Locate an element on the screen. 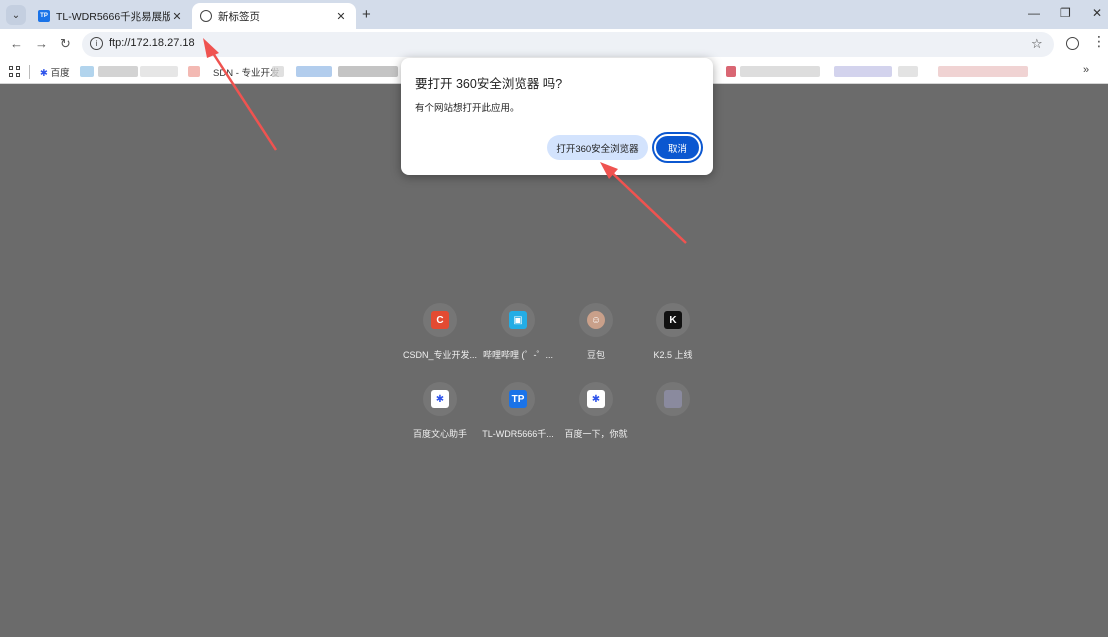  bookmarks-divider is located at coordinates (29, 72).